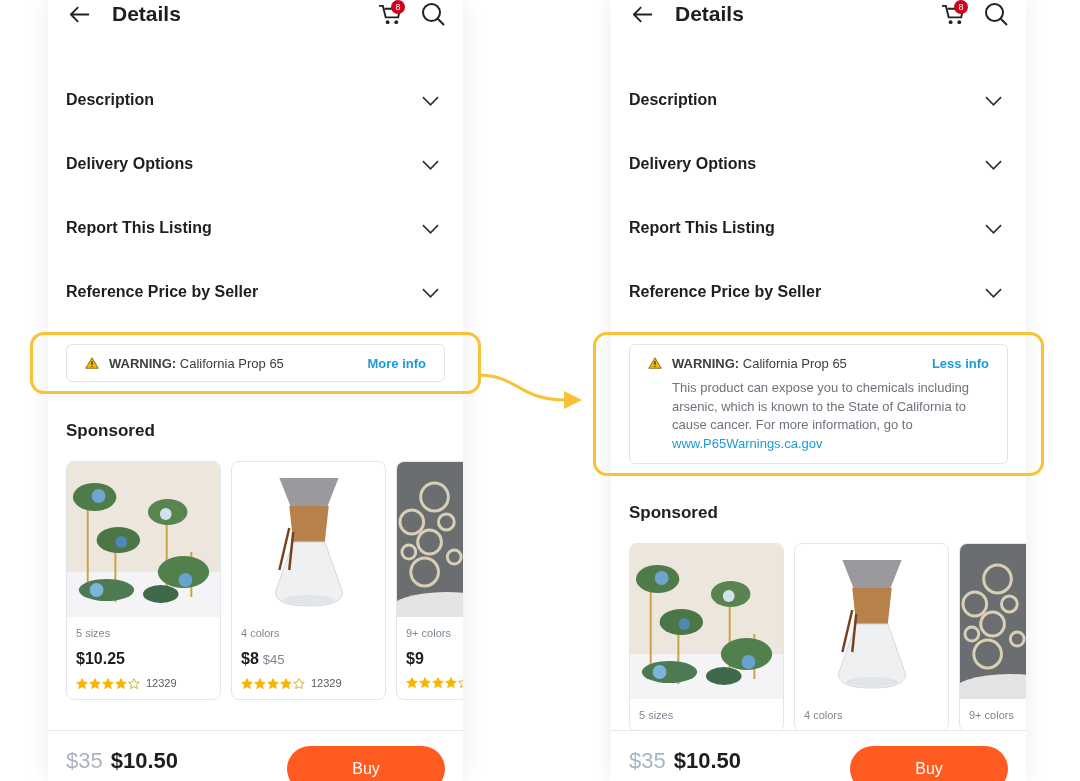 This screenshot has width=1080, height=781. What do you see at coordinates (308, 580) in the screenshot?
I see `product-card: 4 colors $8 $45 12329` at bounding box center [308, 580].